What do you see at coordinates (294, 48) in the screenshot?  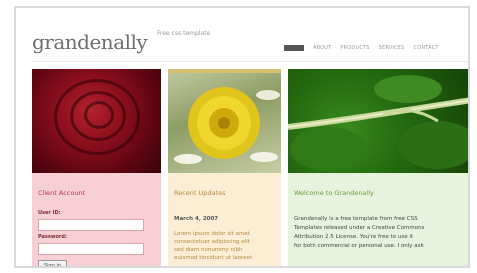 I see `nav-item-home: Home` at bounding box center [294, 48].